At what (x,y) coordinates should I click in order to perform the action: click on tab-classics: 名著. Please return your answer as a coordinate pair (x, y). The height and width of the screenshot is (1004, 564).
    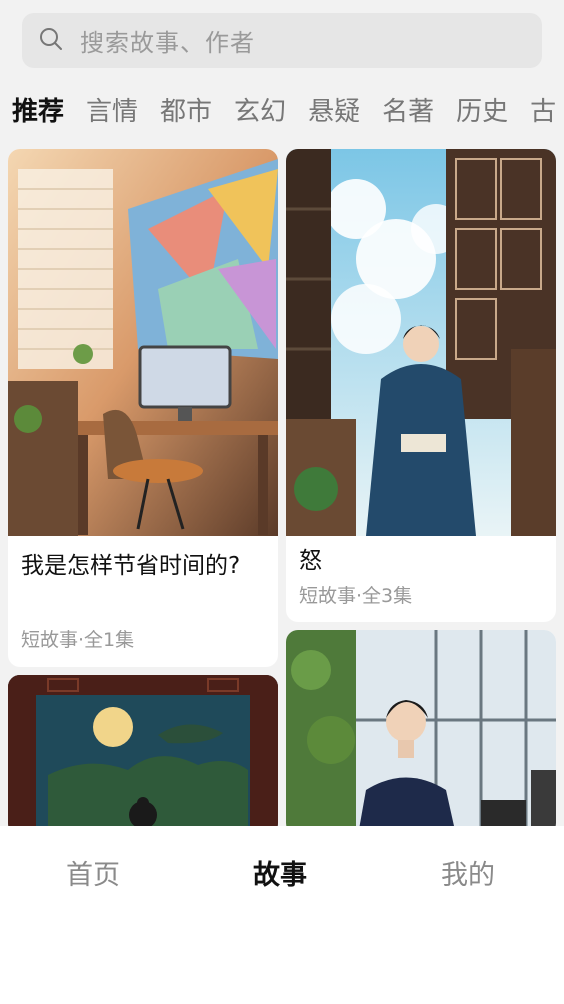
    Looking at the image, I should click on (408, 112).